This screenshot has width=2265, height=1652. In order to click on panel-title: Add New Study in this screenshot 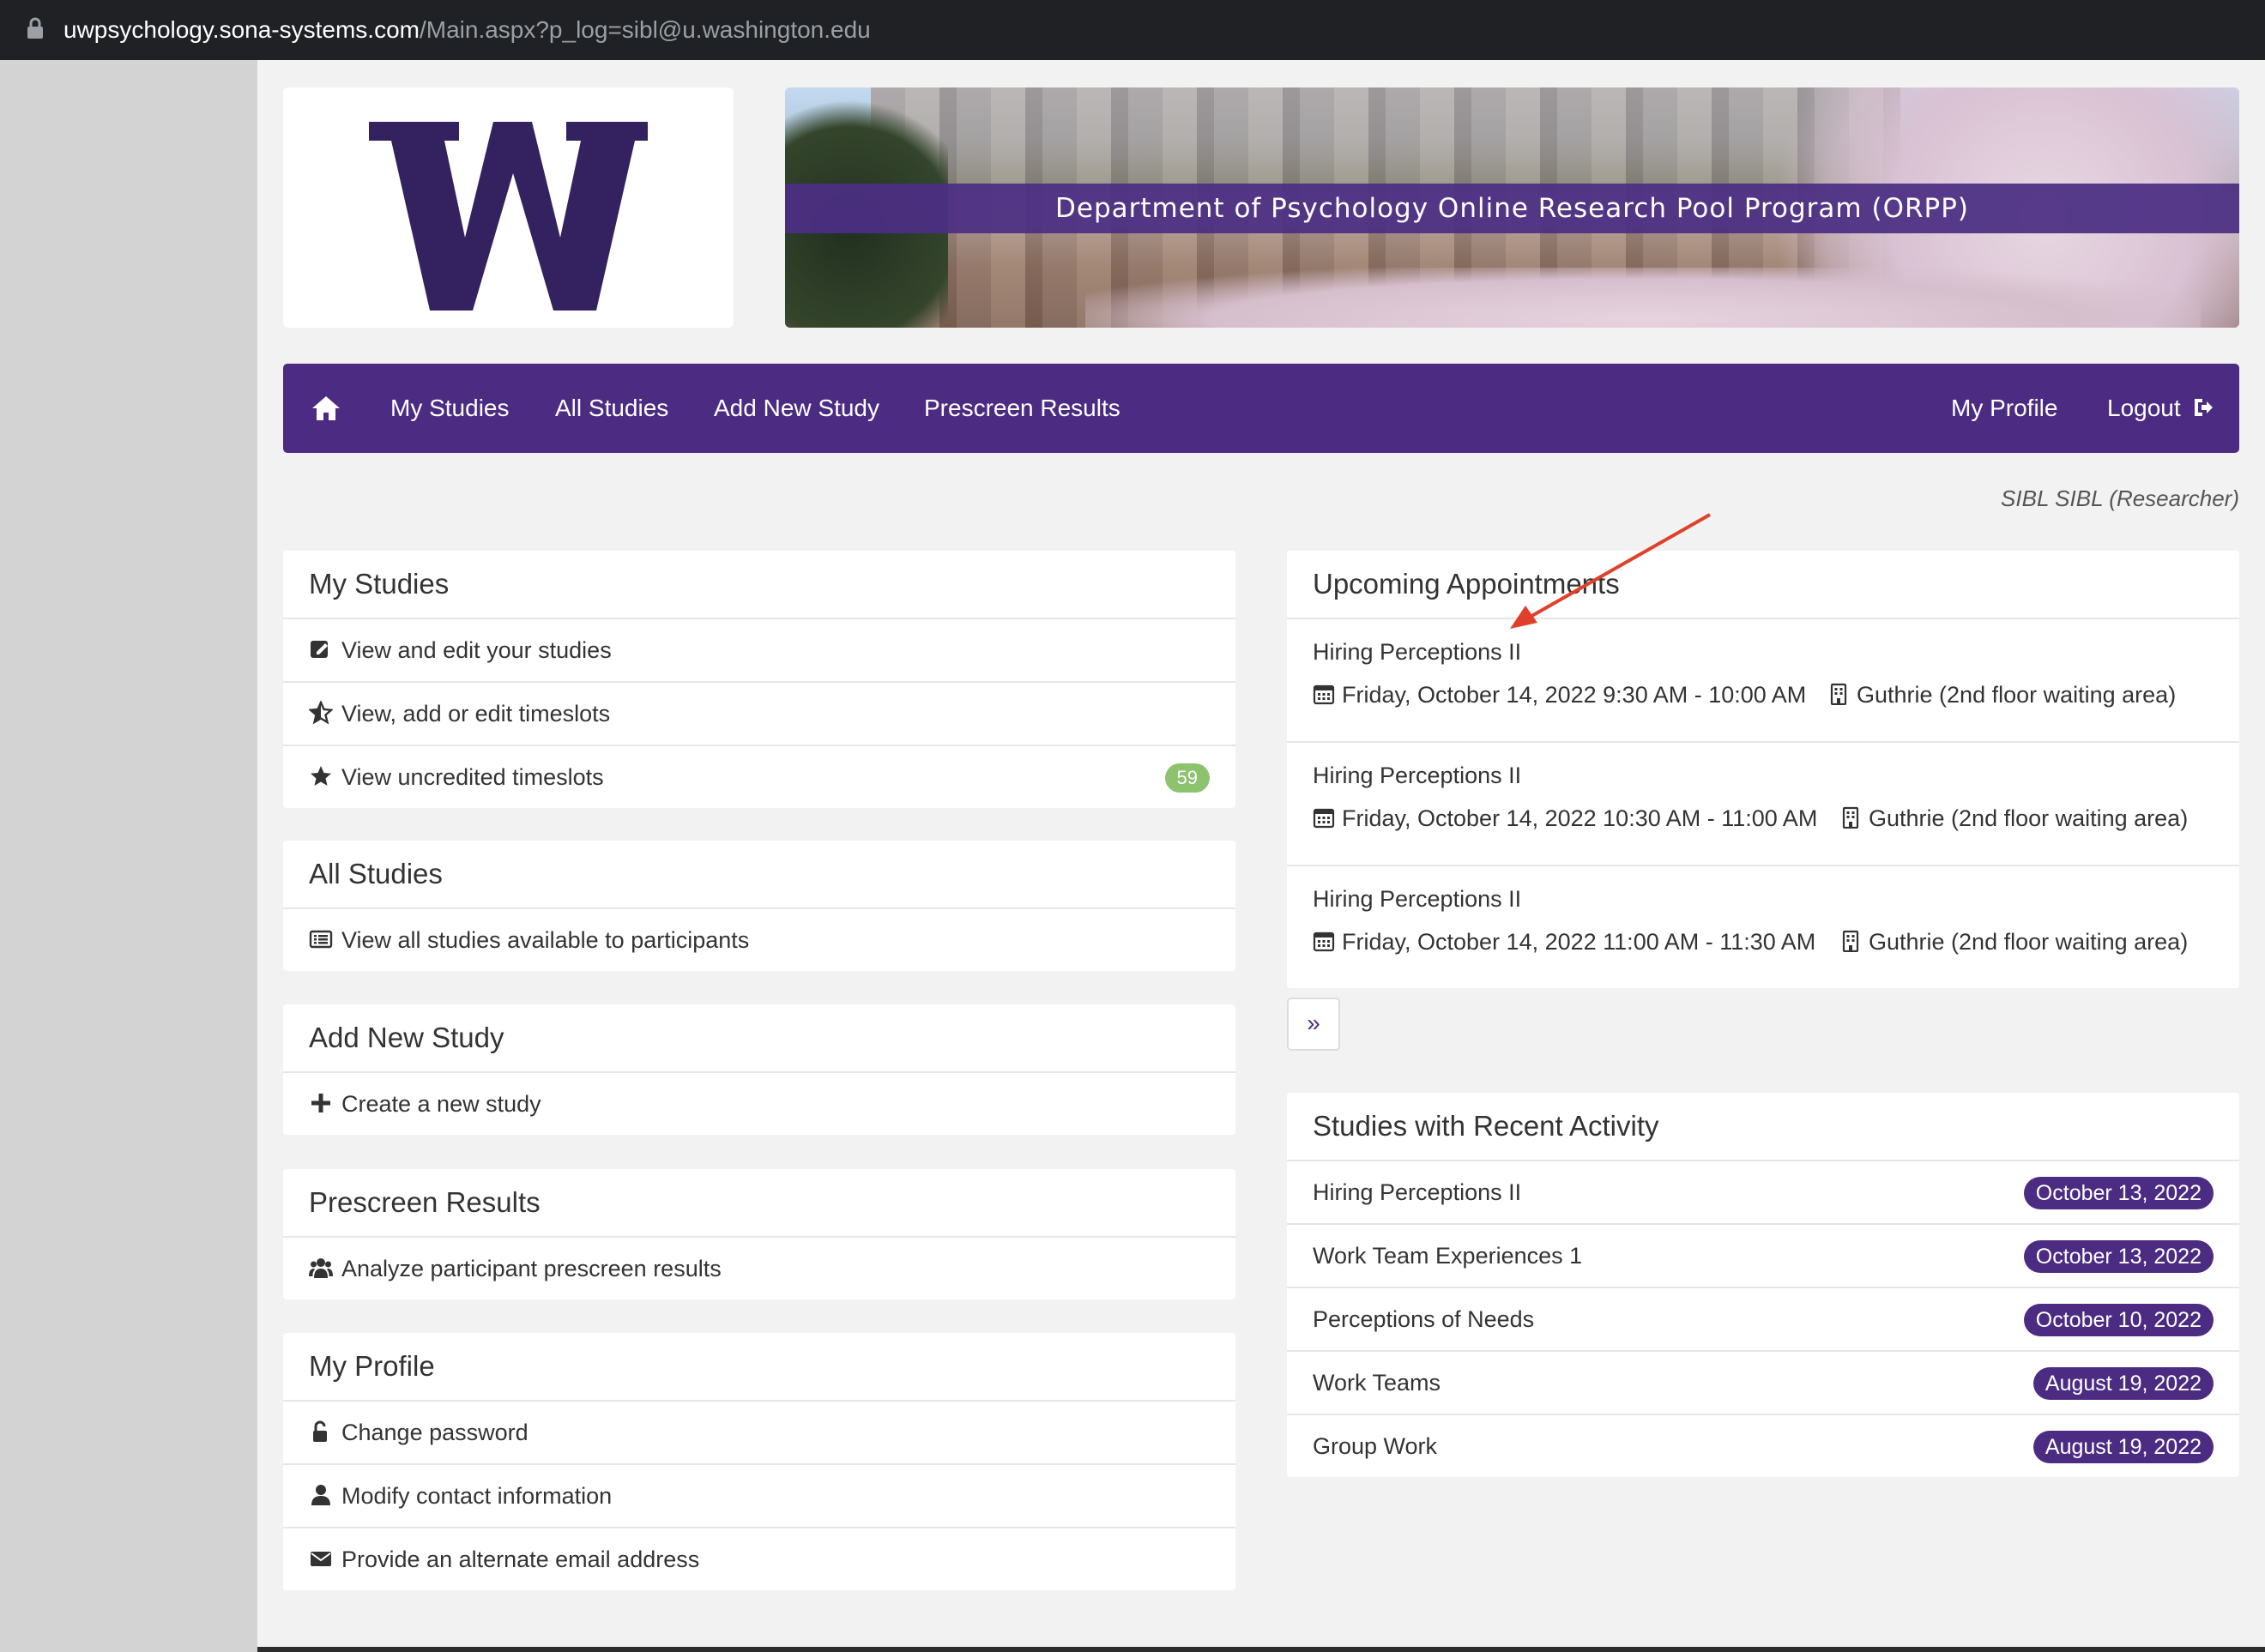, I will do `click(759, 1038)`.